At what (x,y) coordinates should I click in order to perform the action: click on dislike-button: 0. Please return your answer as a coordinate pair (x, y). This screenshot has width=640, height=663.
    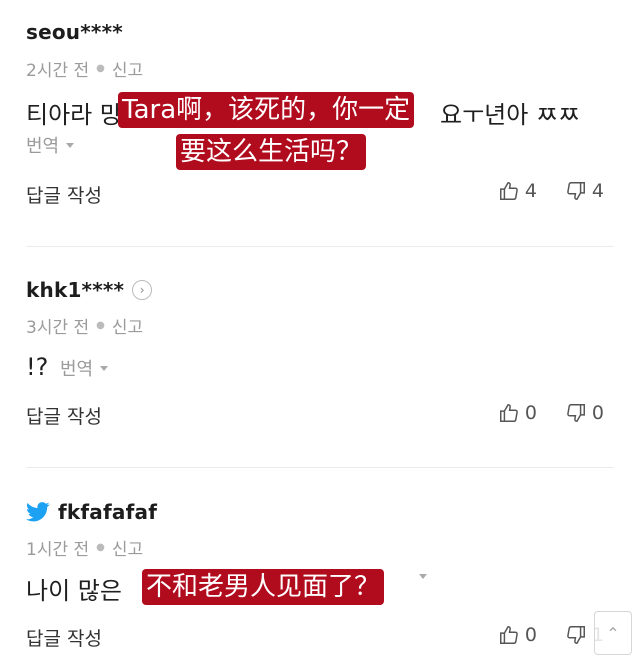
    Looking at the image, I should click on (584, 413).